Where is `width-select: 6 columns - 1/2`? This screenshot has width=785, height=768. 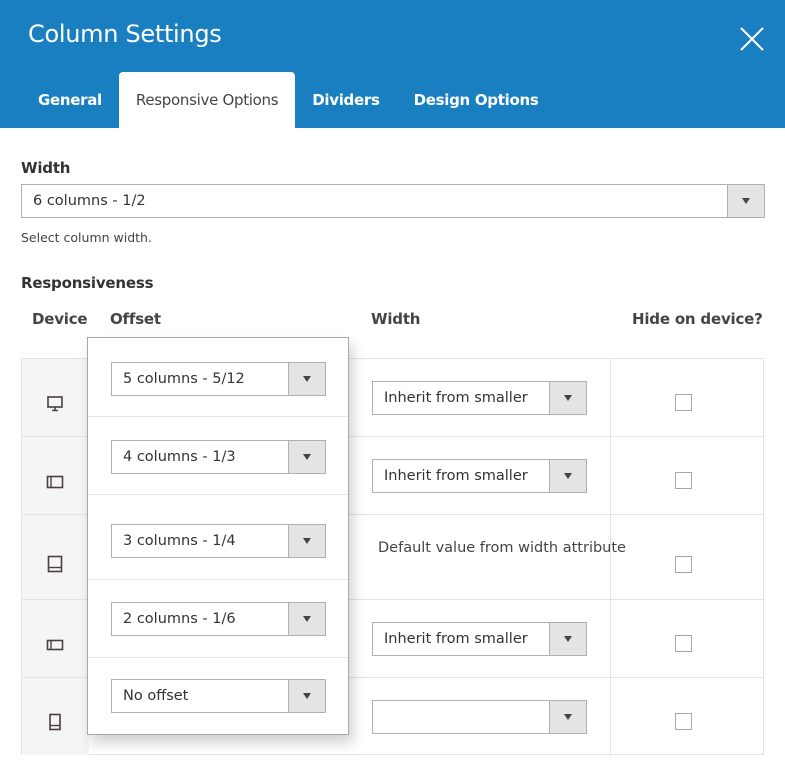 width-select: 6 columns - 1/2 is located at coordinates (393, 201).